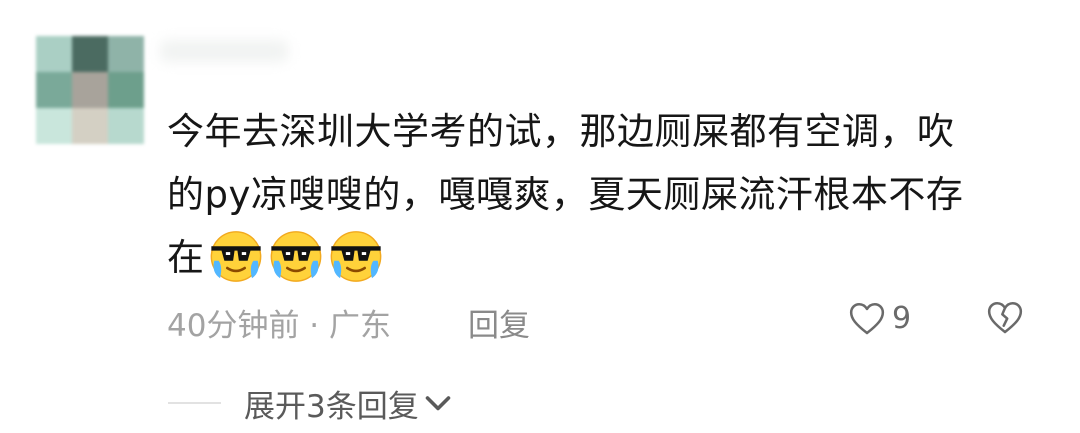 This screenshot has height=433, width=1080. Describe the element at coordinates (561, 131) in the screenshot. I see `comment-line-1: 今年去深圳大学考的试，那边厕屎都有空调，吹` at that location.